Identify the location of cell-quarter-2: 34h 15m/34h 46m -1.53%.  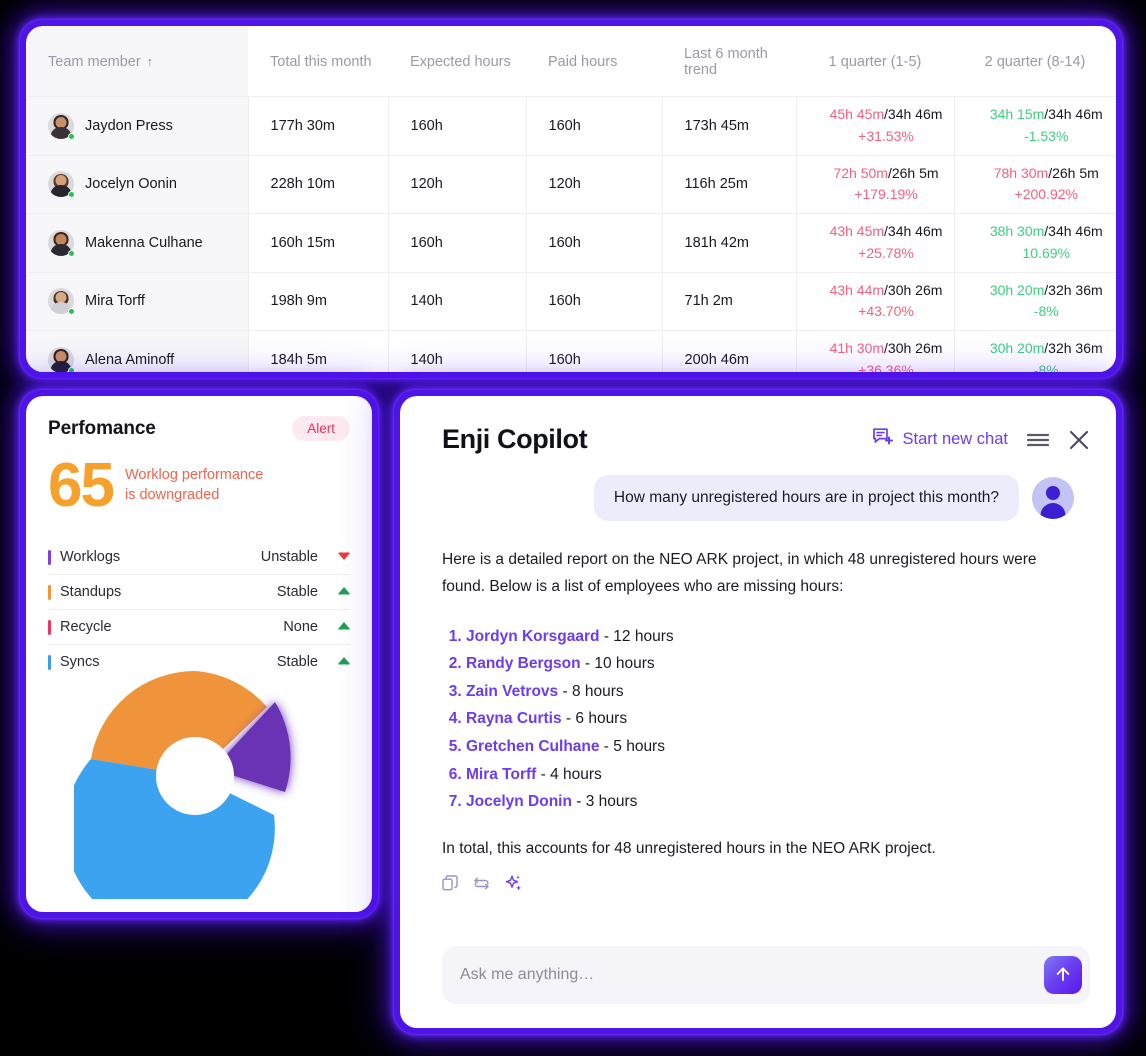
(1035, 125).